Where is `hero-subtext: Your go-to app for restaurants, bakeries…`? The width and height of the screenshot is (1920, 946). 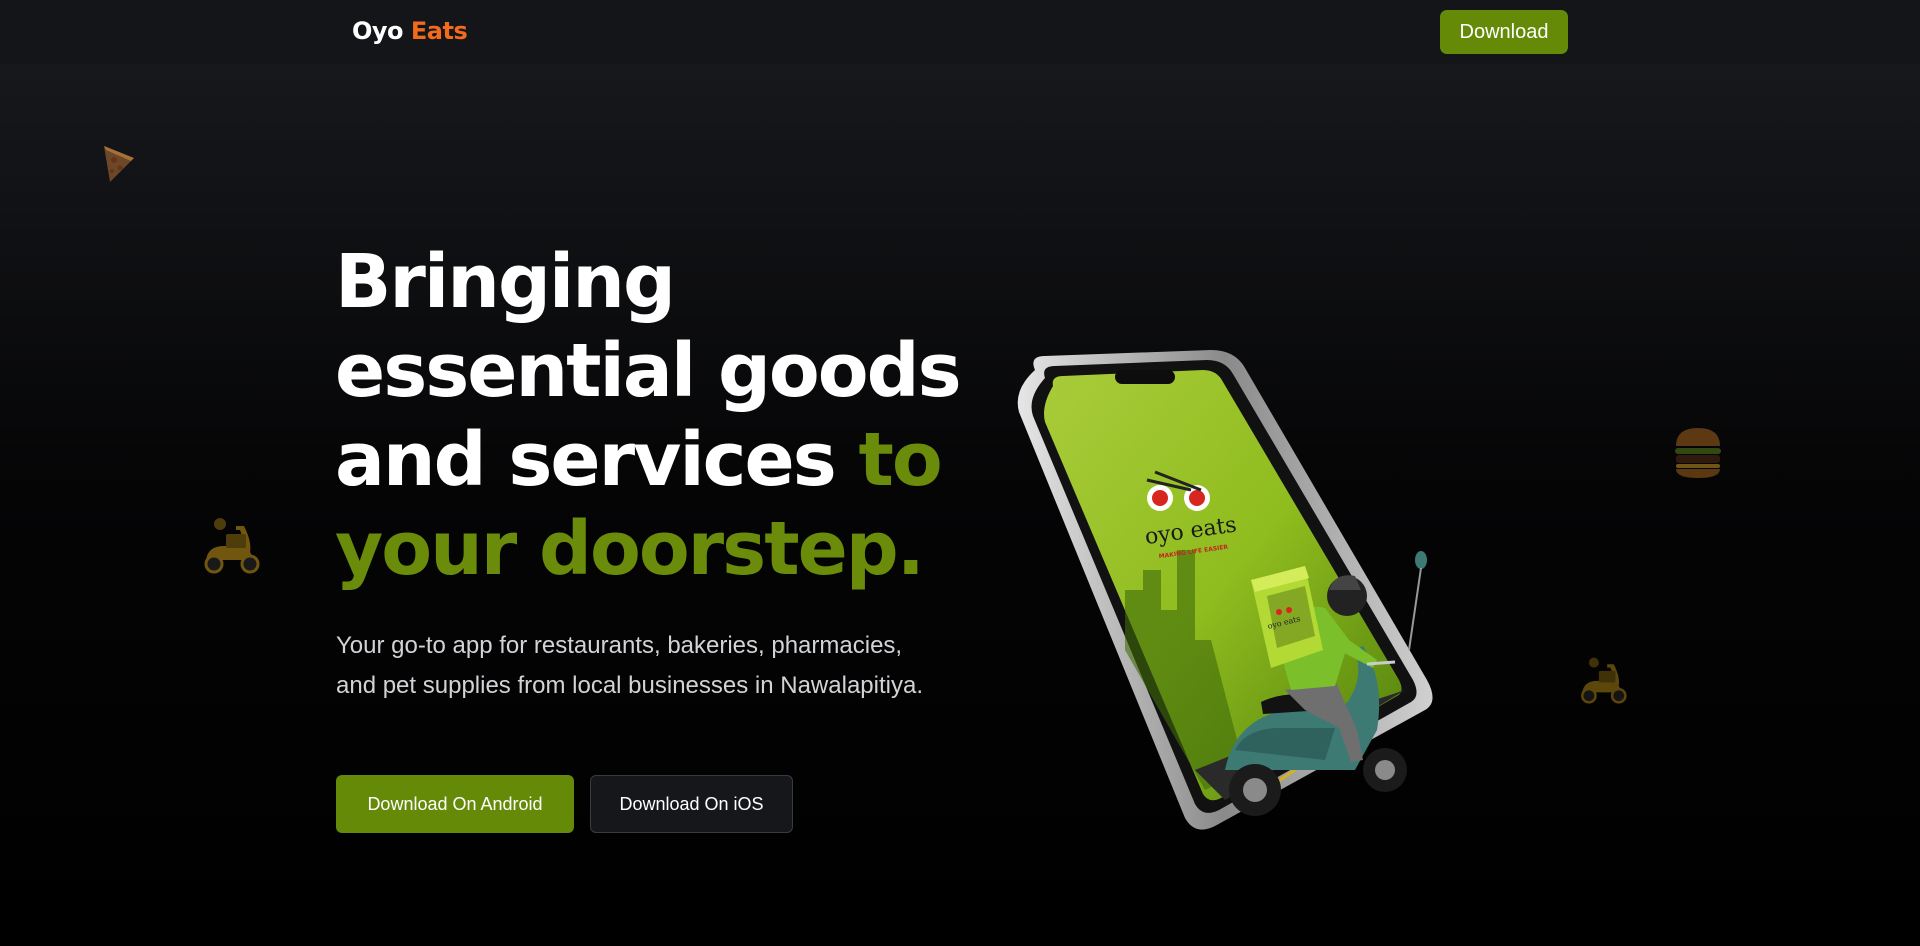 hero-subtext: Your go-to app for restaurants, bakeries… is located at coordinates (629, 665).